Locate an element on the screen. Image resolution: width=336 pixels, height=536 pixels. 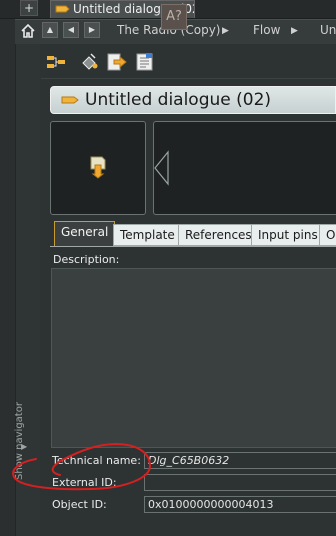
properties-button is located at coordinates (145, 62).